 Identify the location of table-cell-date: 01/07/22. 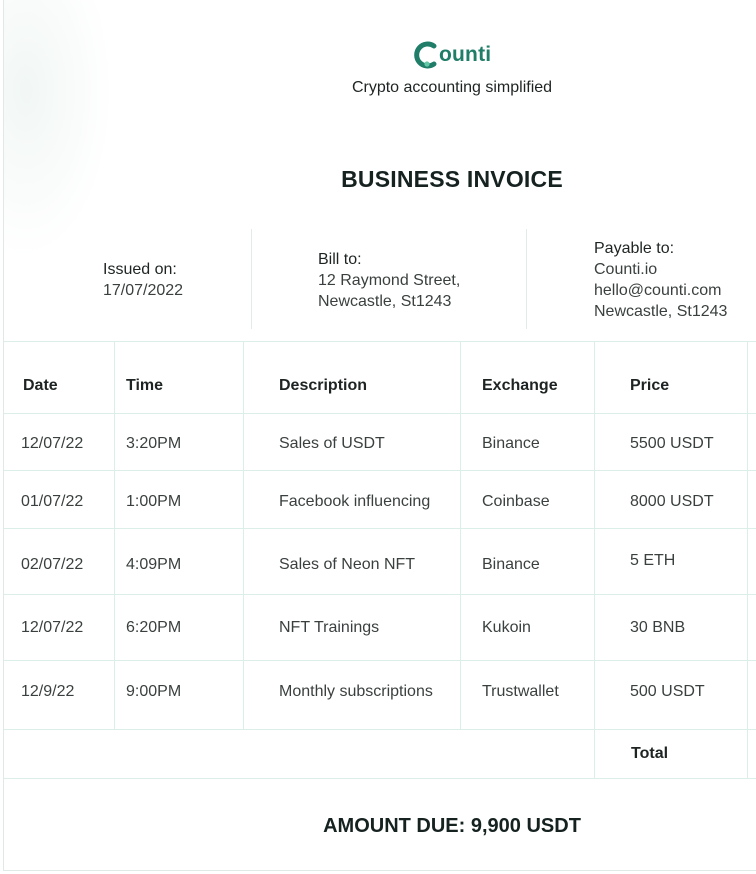
(52, 501).